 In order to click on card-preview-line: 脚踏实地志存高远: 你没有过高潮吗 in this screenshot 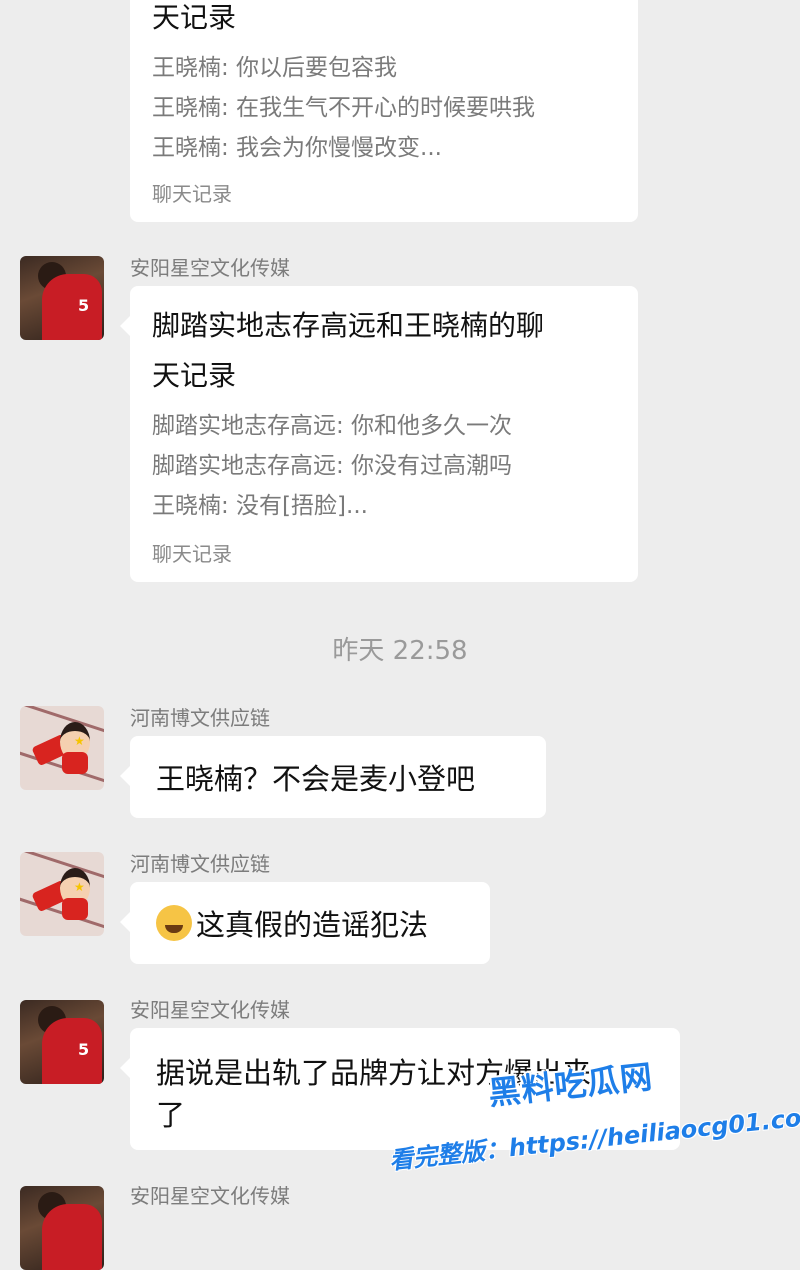, I will do `click(332, 466)`.